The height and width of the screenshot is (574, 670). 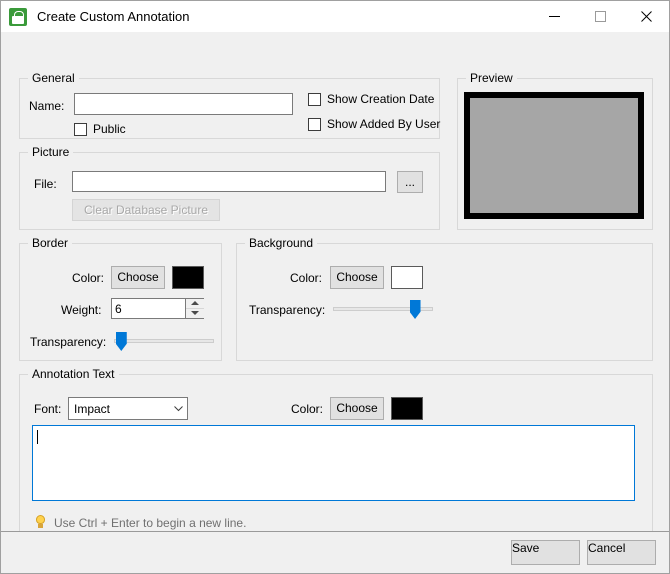 I want to click on annotation-text-input, so click(x=333, y=463).